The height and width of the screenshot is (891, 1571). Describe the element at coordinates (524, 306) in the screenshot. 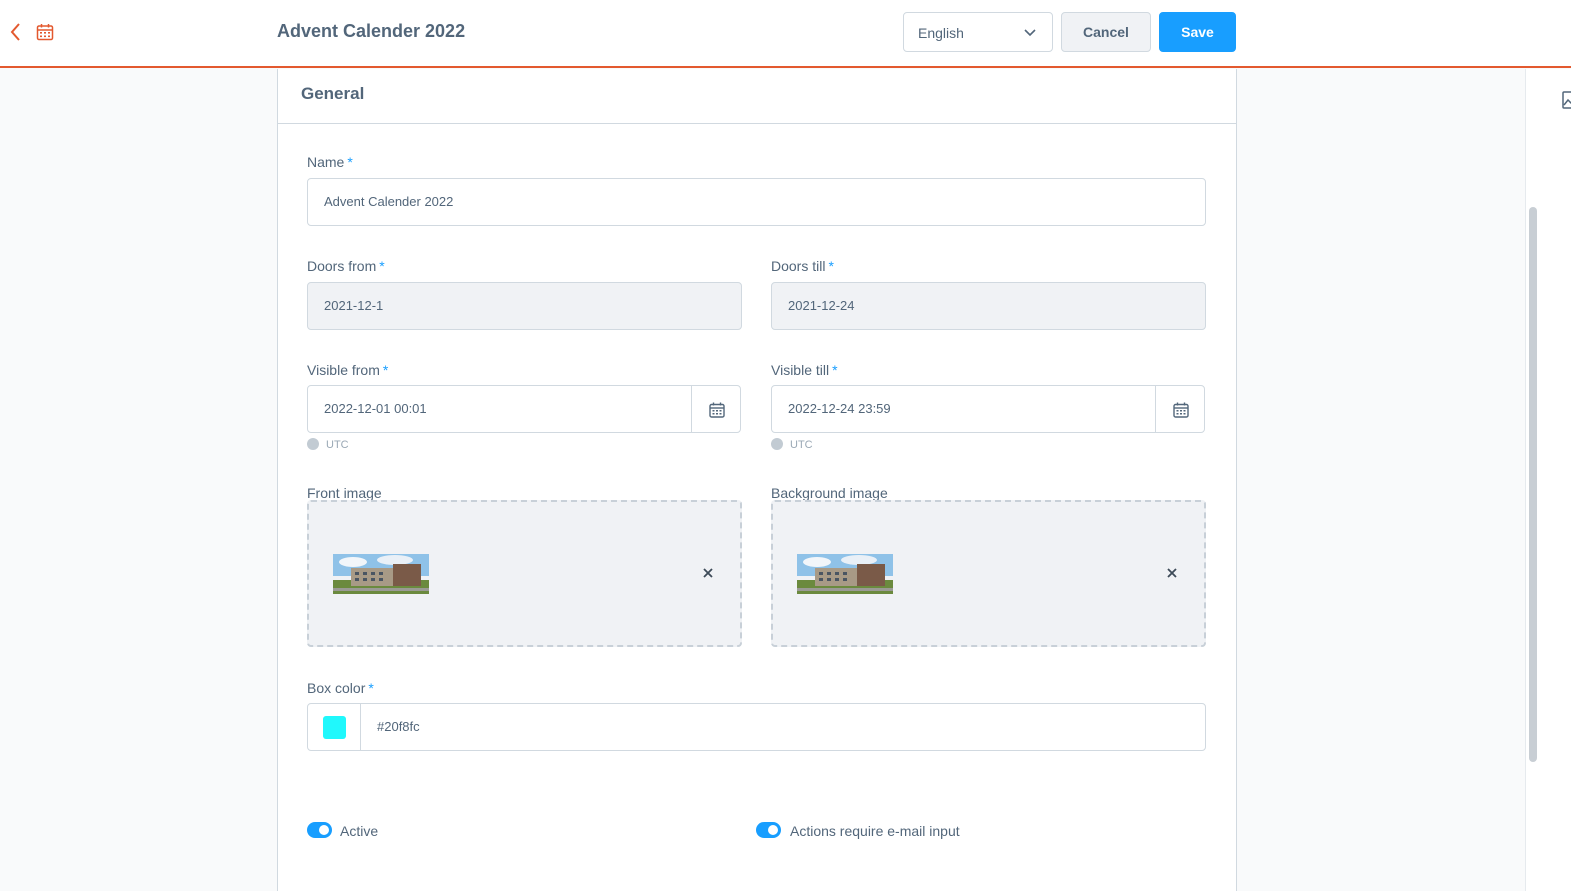

I see `doors-from-input: 2021-12-1` at that location.